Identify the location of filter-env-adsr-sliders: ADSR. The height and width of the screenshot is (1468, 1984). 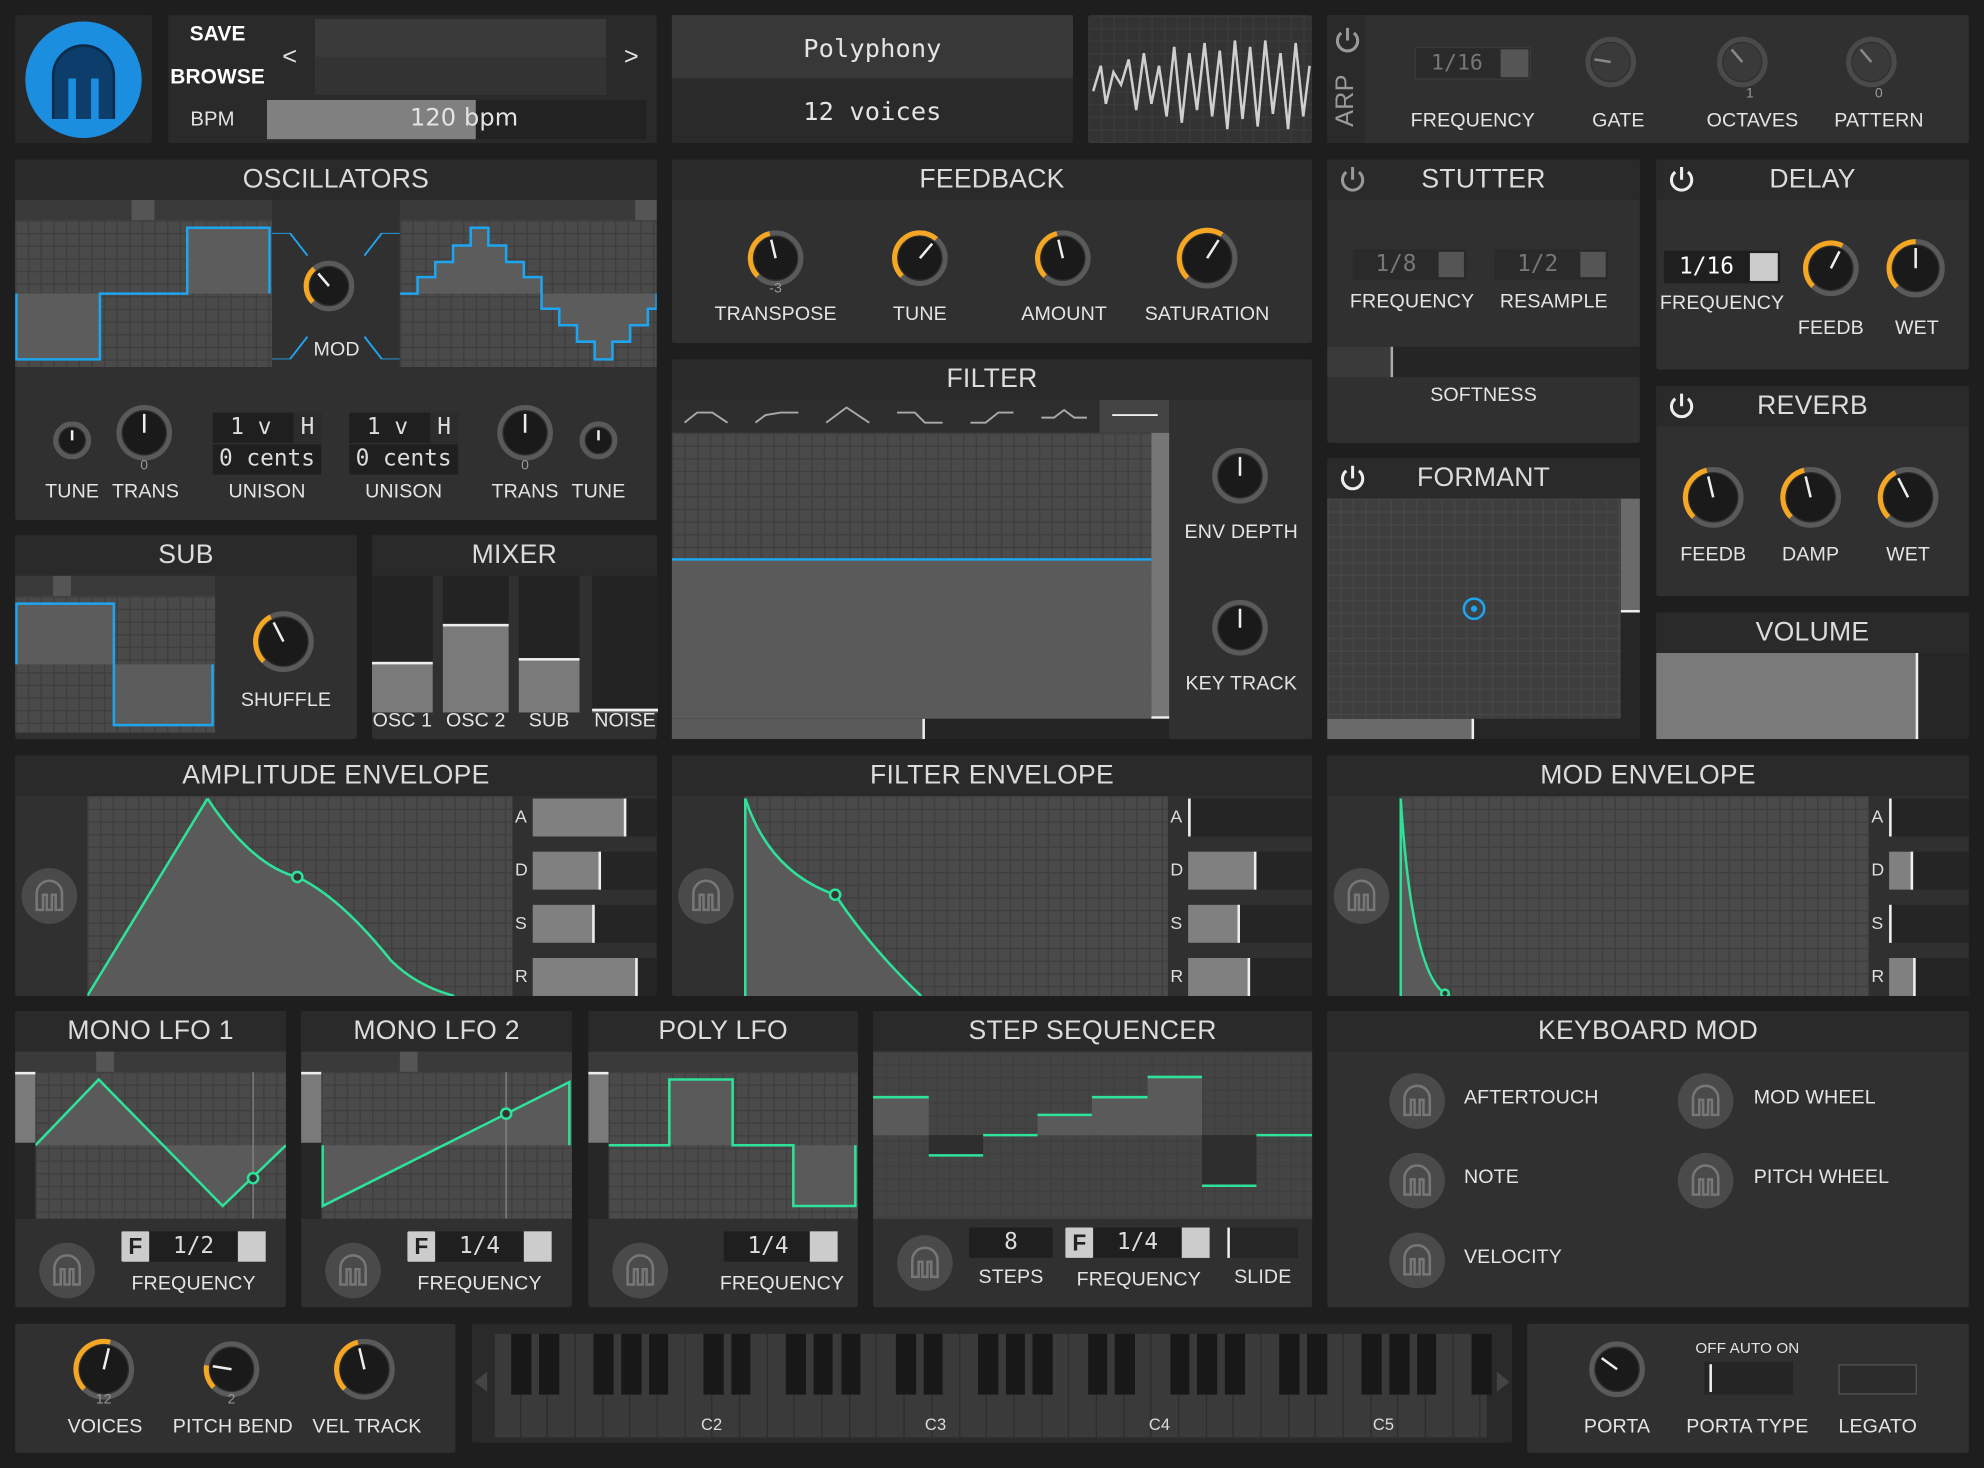
(1240, 896).